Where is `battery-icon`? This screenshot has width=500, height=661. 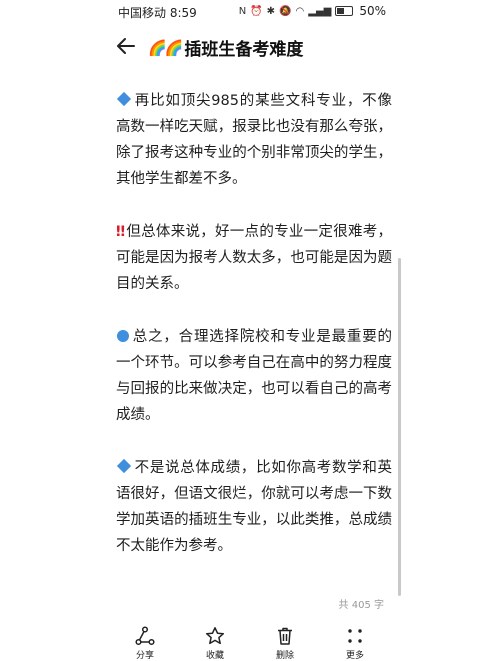 battery-icon is located at coordinates (344, 11).